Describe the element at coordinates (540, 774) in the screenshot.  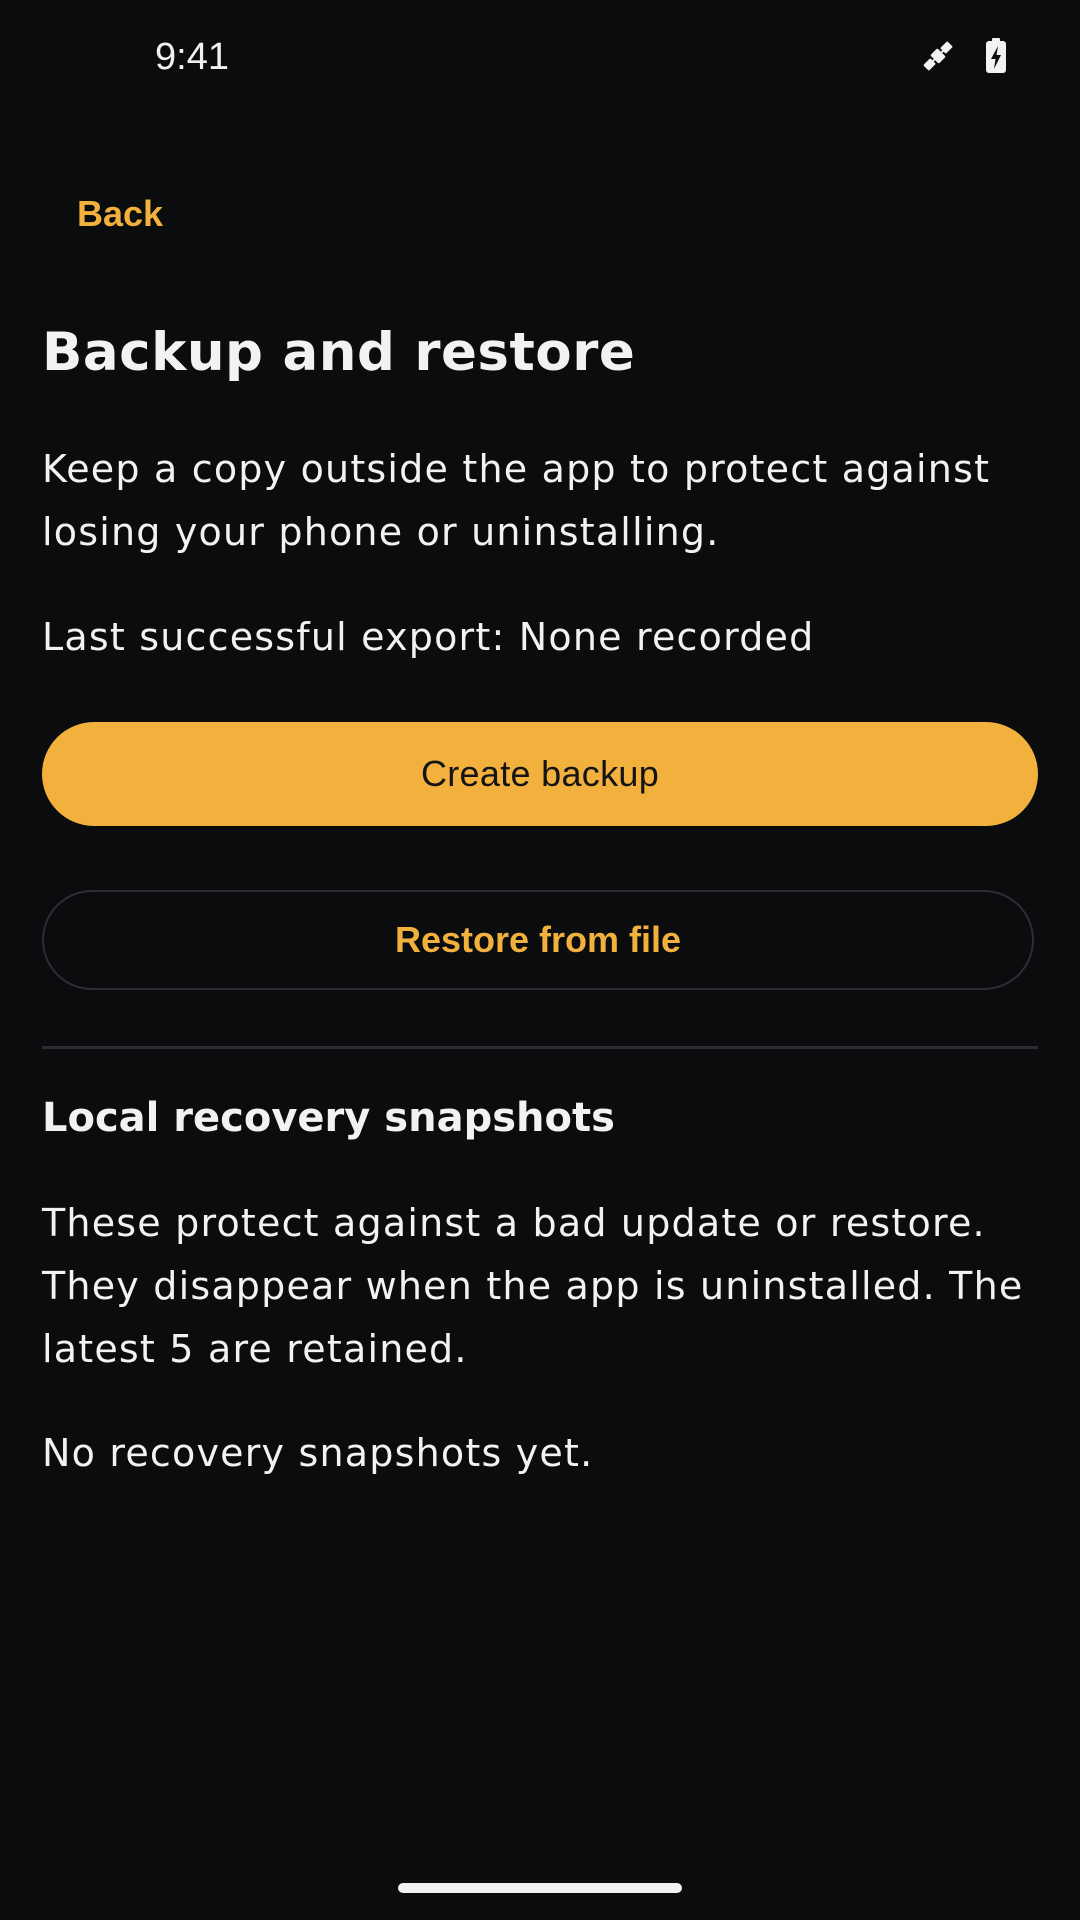
I see `create-backup-button: Create backup` at that location.